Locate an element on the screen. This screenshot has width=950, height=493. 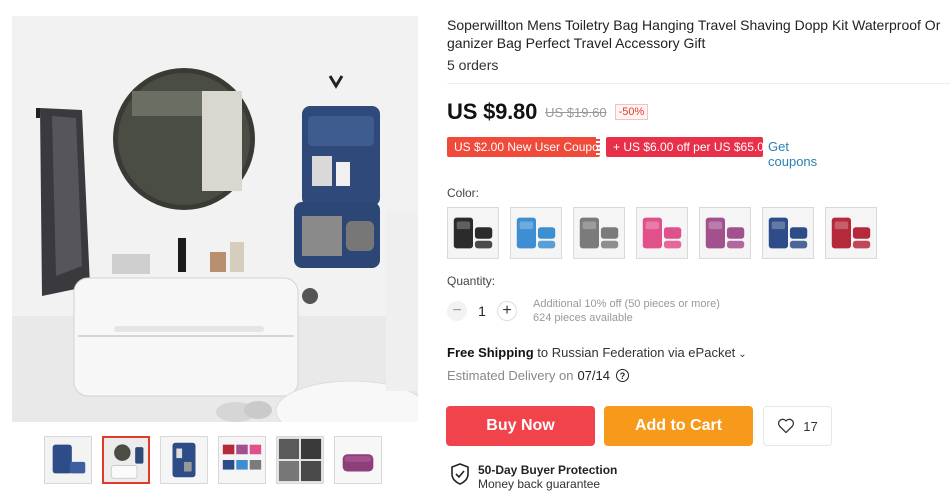
protection-title: 50-Day Buyer Protection is located at coordinates (548, 470).